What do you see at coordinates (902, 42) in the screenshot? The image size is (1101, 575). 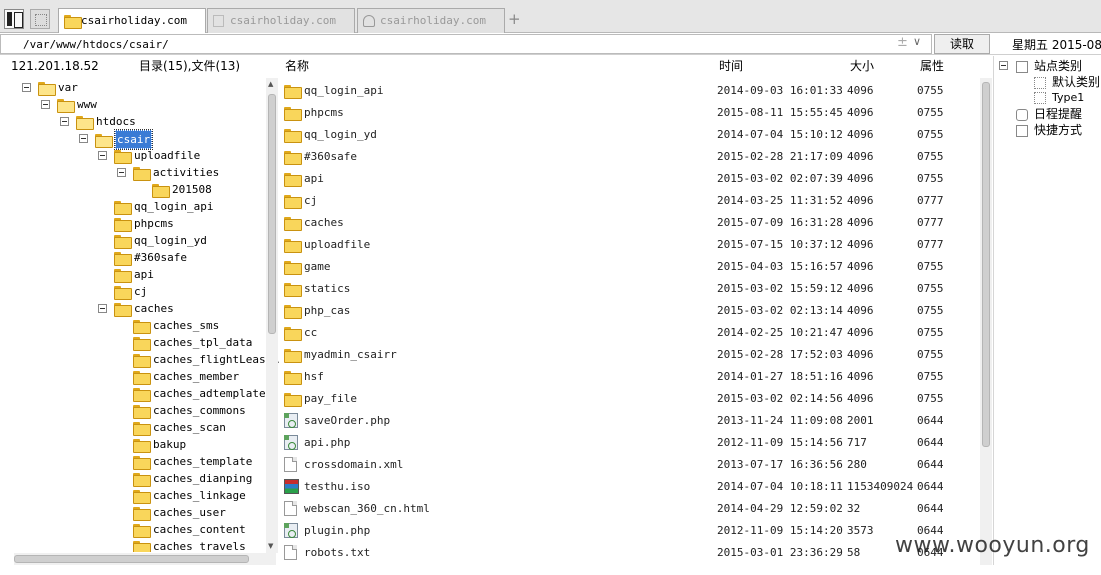 I see `plus-minus-icon: ±` at bounding box center [902, 42].